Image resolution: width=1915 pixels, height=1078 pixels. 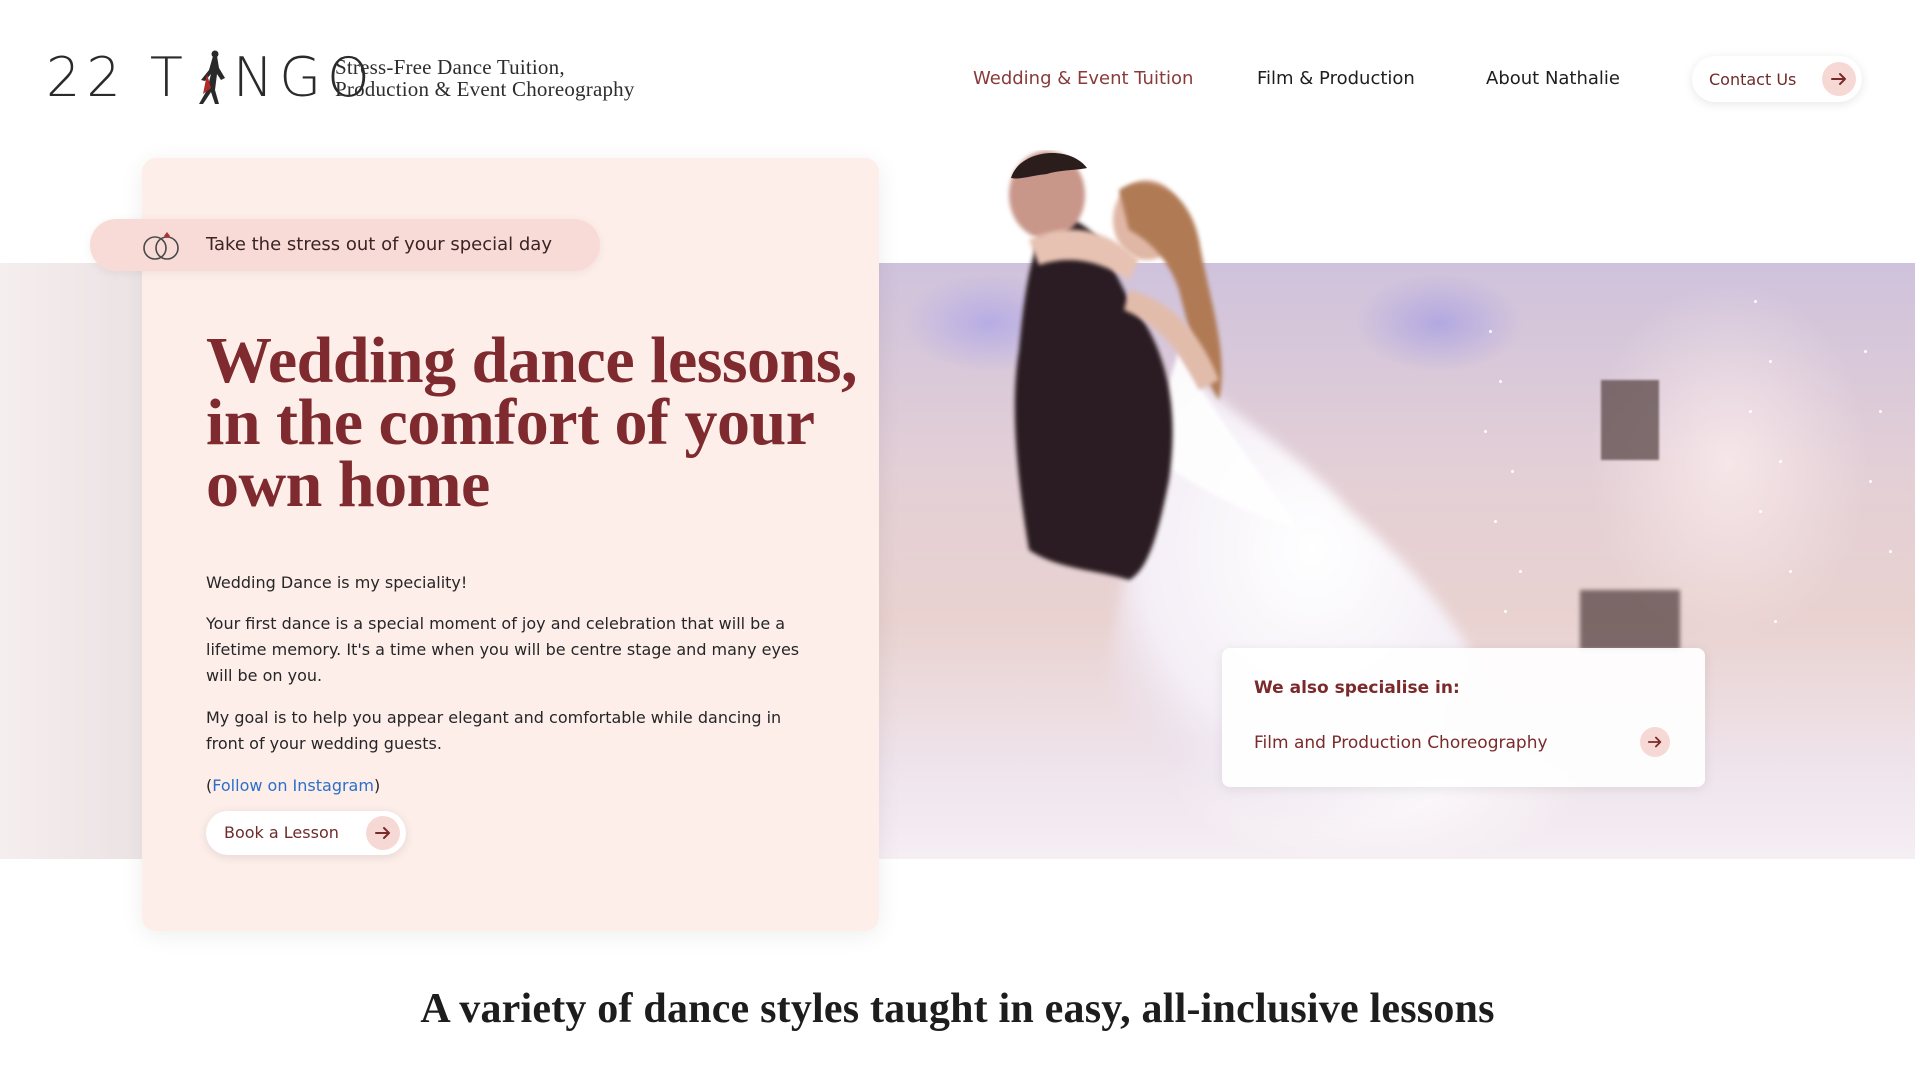 What do you see at coordinates (379, 244) in the screenshot?
I see `pill-text: Take the stress out of your special day` at bounding box center [379, 244].